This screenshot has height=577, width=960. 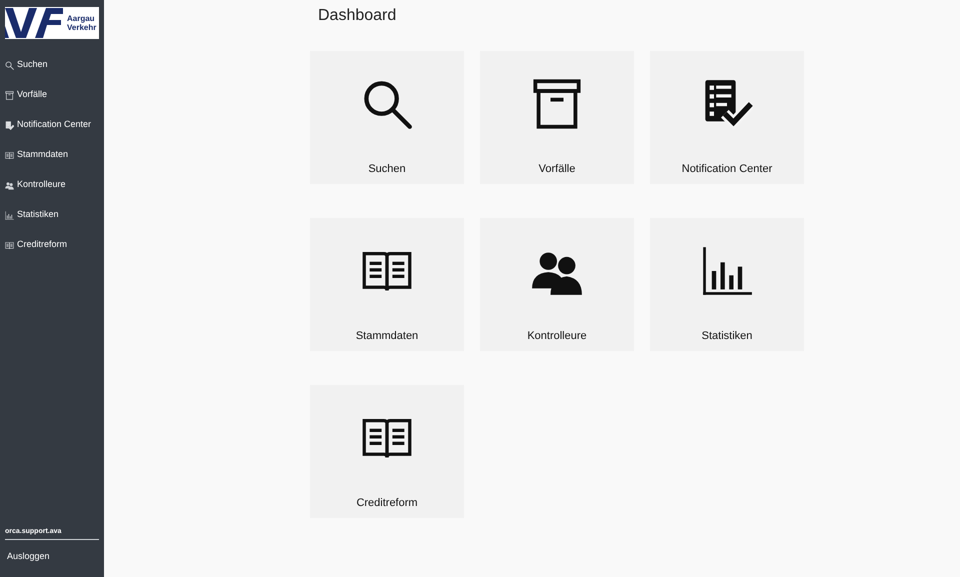 What do you see at coordinates (34, 23) in the screenshot?
I see `logo-mark-icon` at bounding box center [34, 23].